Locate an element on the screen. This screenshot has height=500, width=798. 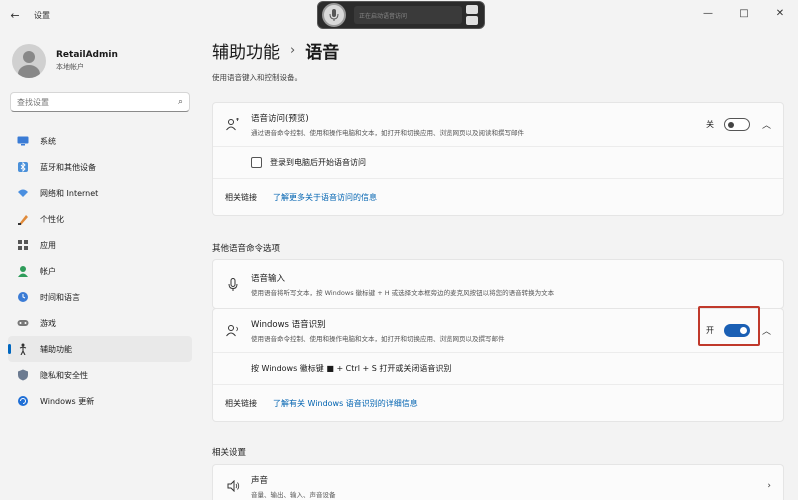
other-voice-options-heading: 其他语音命令选项 is located at coordinates (246, 249).